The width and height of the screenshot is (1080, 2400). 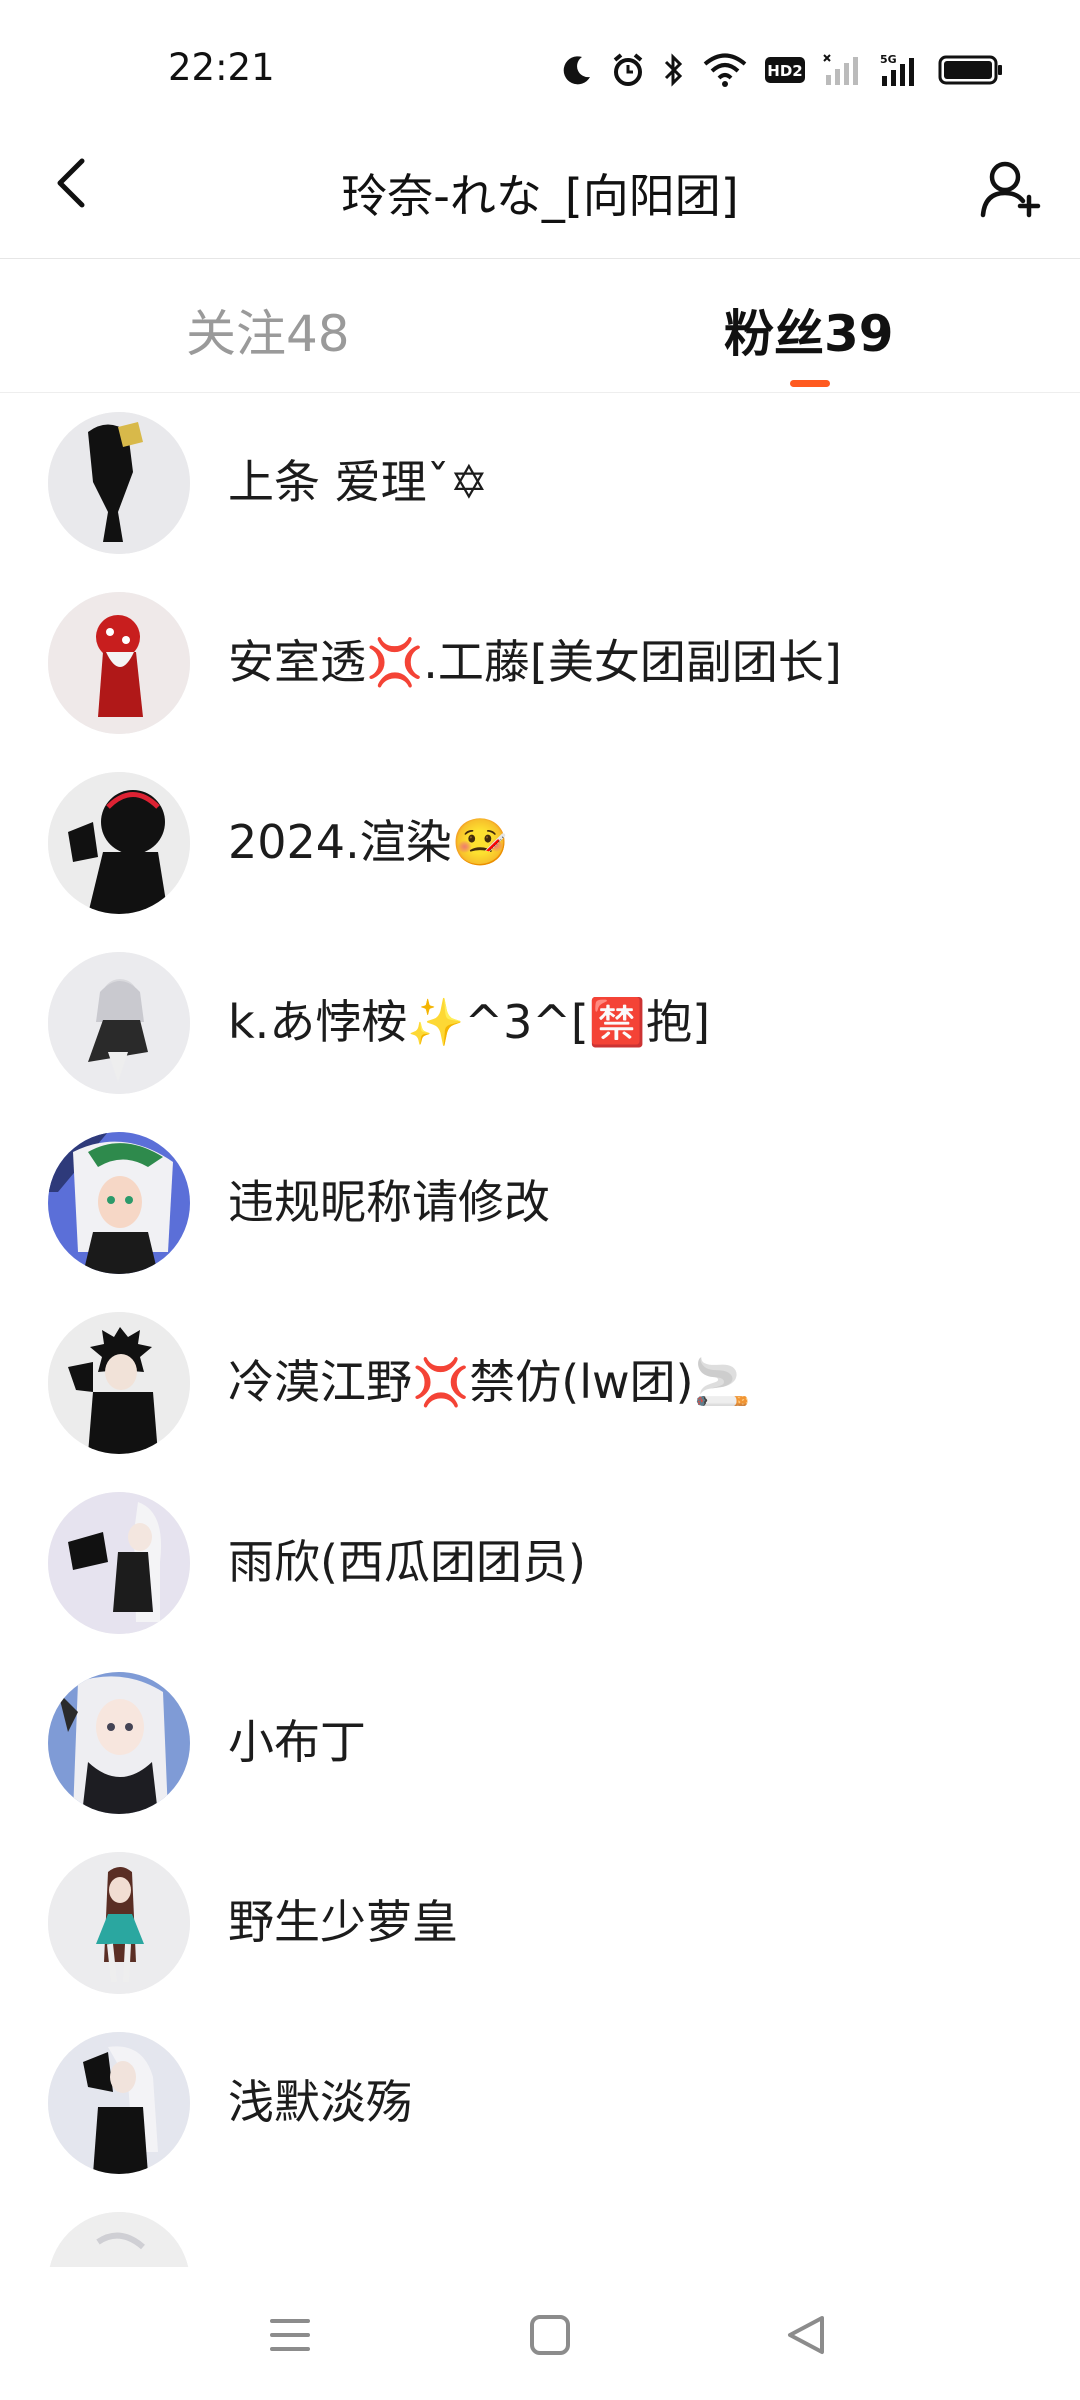 I want to click on fan-name: 2024.渲染🤒, so click(x=368, y=842).